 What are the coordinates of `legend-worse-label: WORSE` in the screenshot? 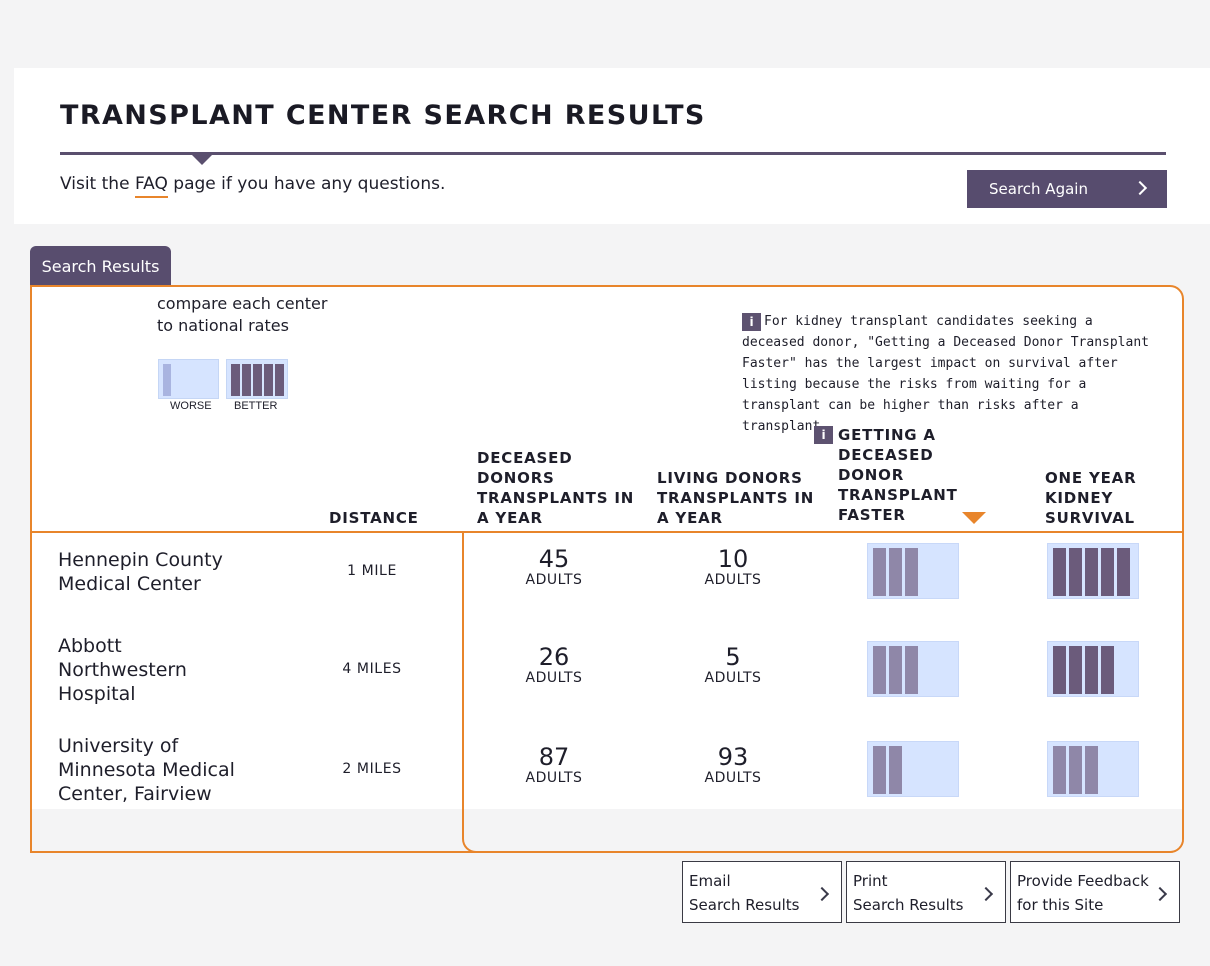 It's located at (191, 406).